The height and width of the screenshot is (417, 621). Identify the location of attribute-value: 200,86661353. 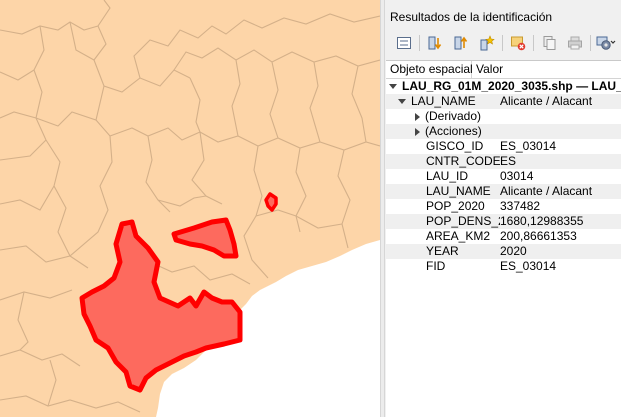
(538, 236).